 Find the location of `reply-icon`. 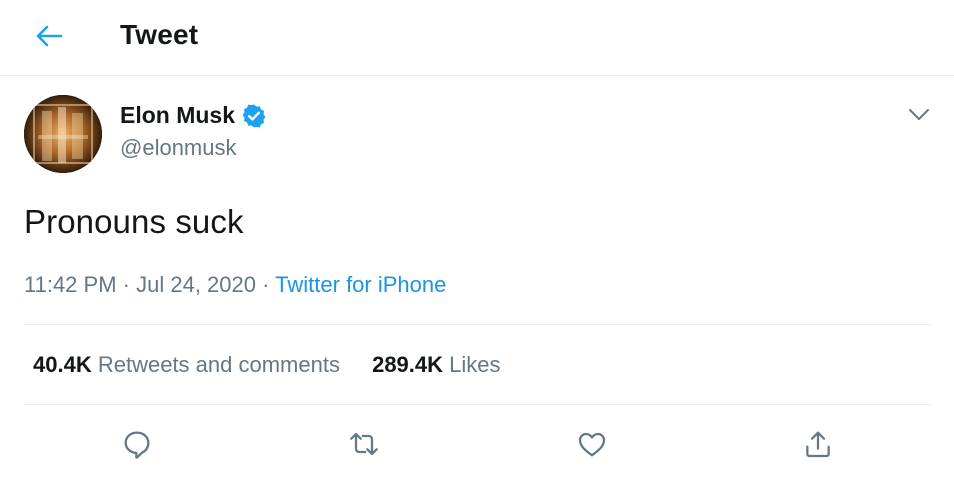

reply-icon is located at coordinates (137, 445).